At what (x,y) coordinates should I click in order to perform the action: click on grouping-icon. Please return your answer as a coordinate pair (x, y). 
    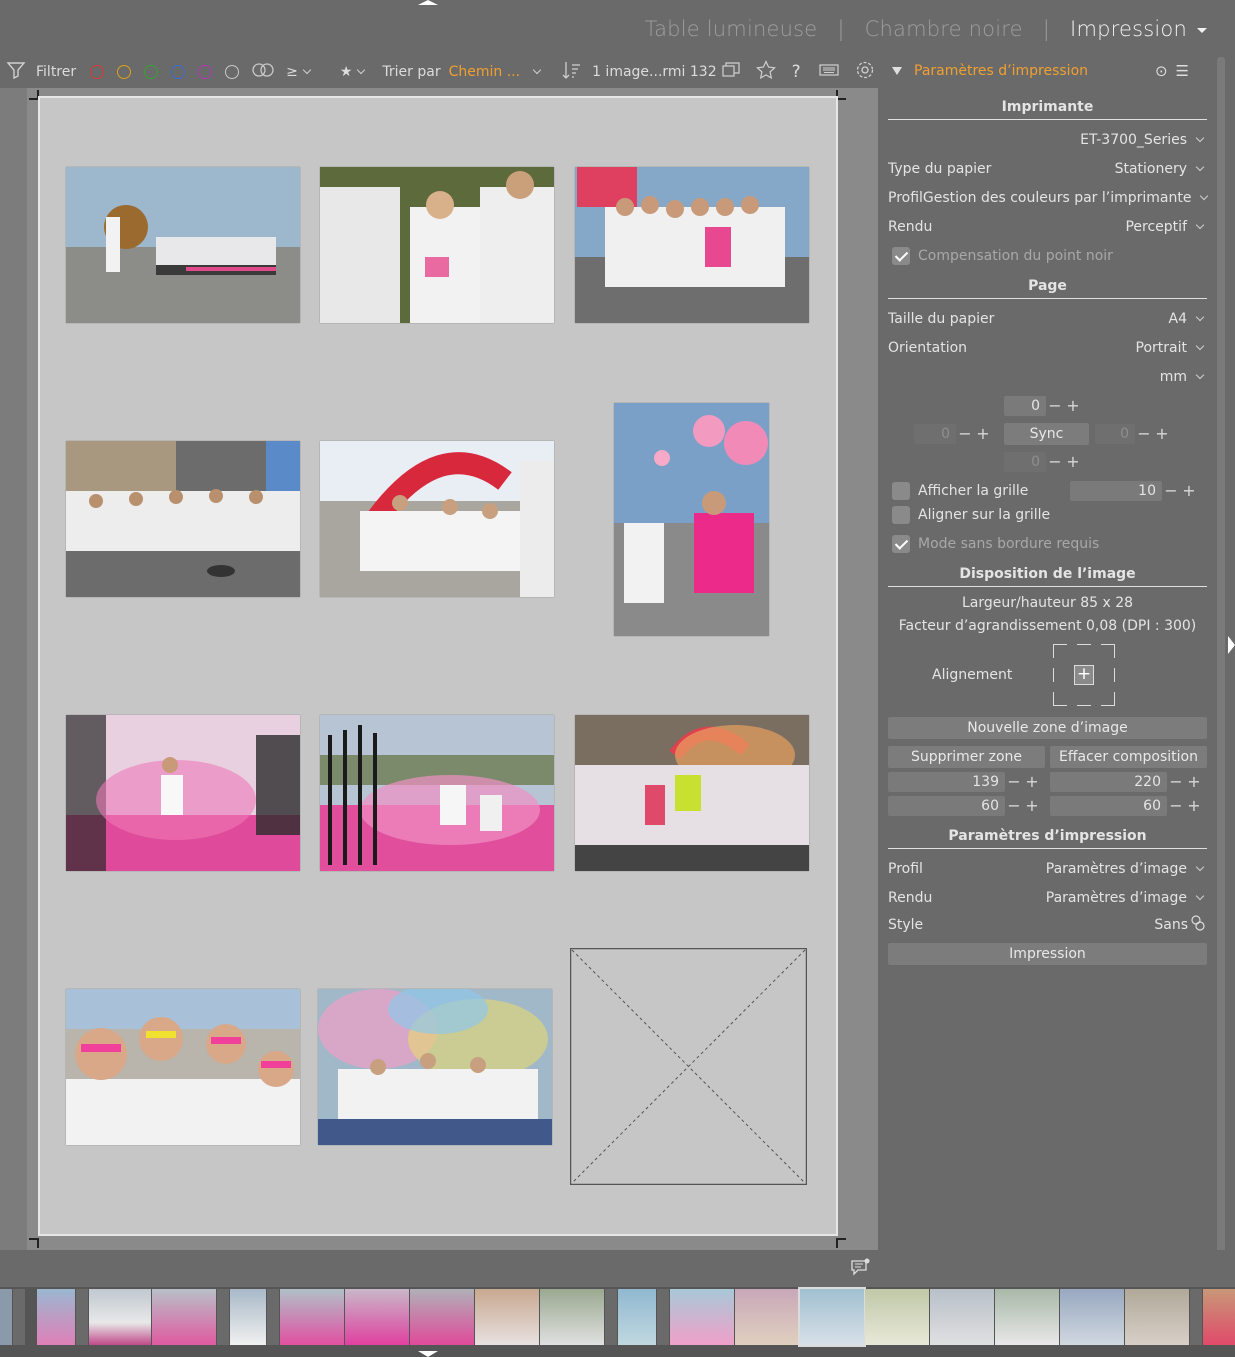
    Looking at the image, I should click on (731, 72).